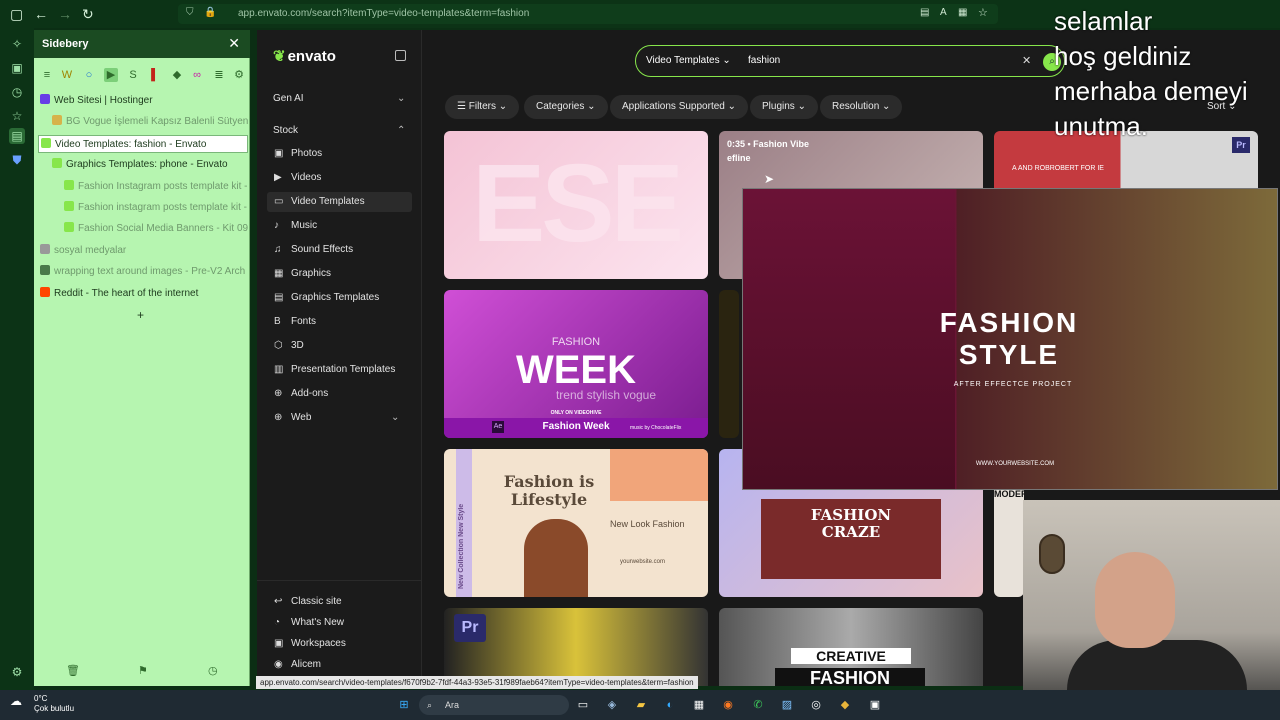 This screenshot has height=720, width=1280. What do you see at coordinates (89, 75) in the screenshot?
I see `panel-o-icon: ○` at bounding box center [89, 75].